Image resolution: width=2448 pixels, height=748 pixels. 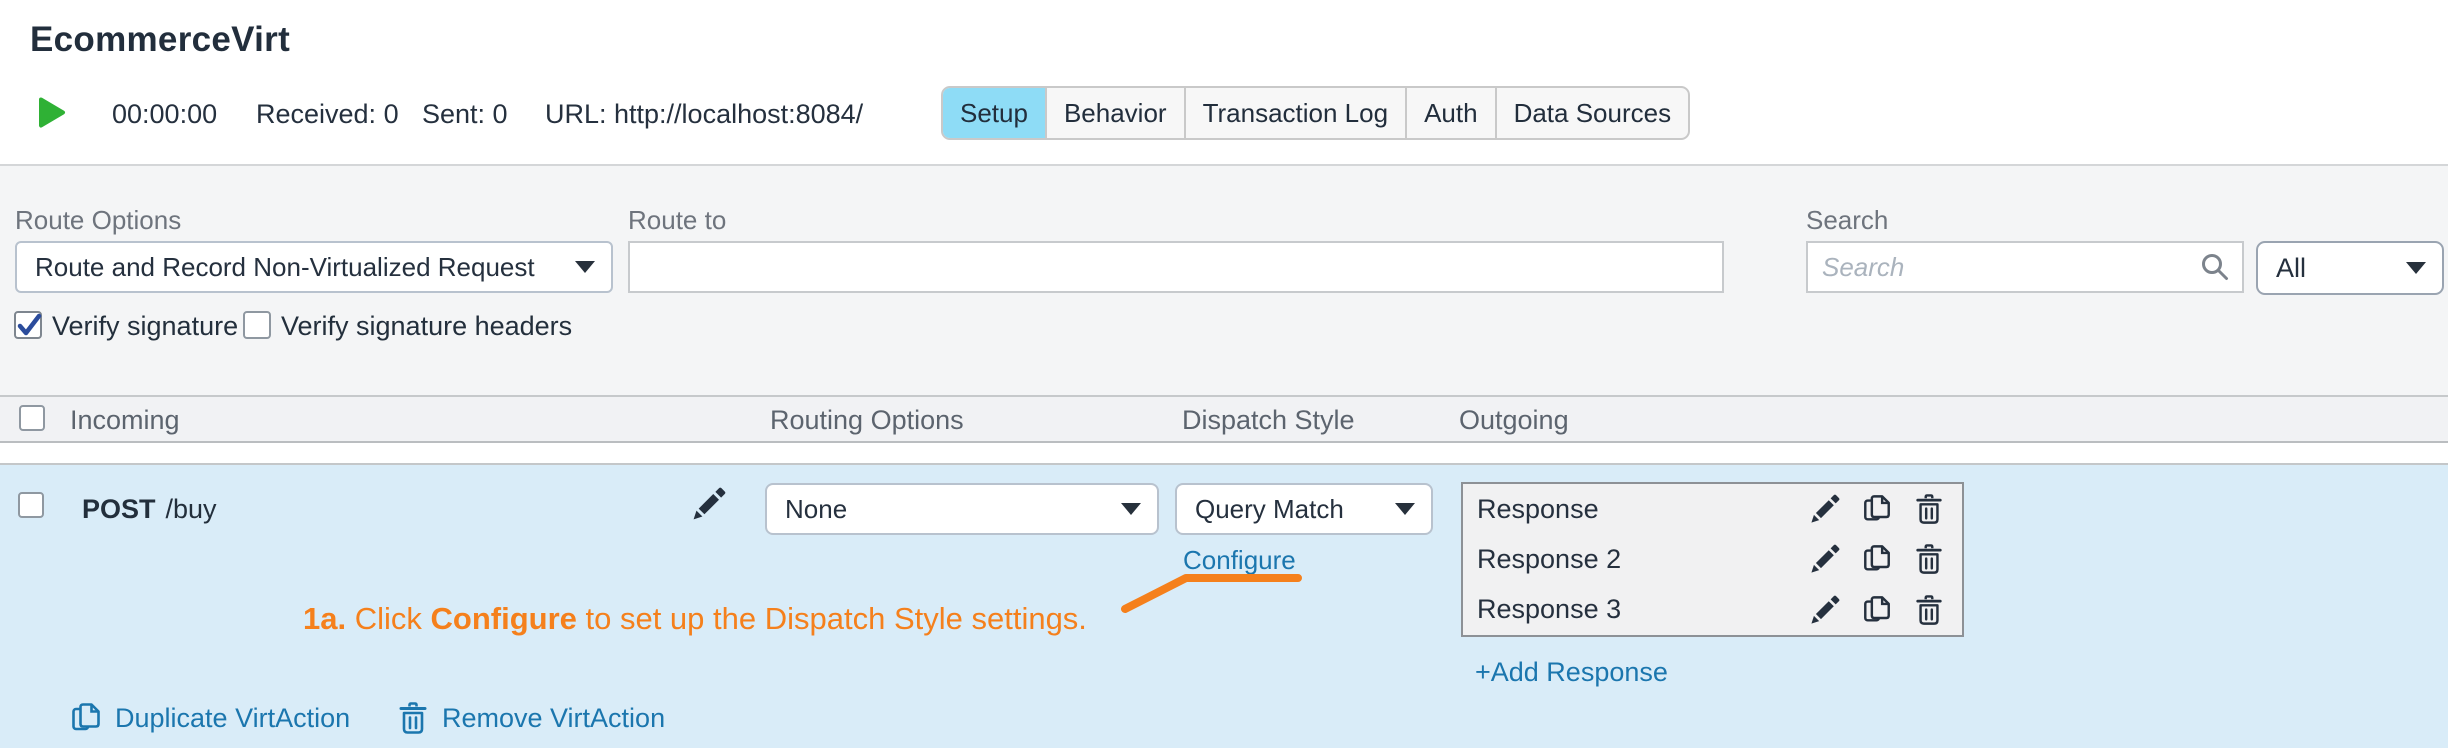 What do you see at coordinates (831, 618) in the screenshot?
I see `annotation-post: to set up the Dispatch Style settings.` at bounding box center [831, 618].